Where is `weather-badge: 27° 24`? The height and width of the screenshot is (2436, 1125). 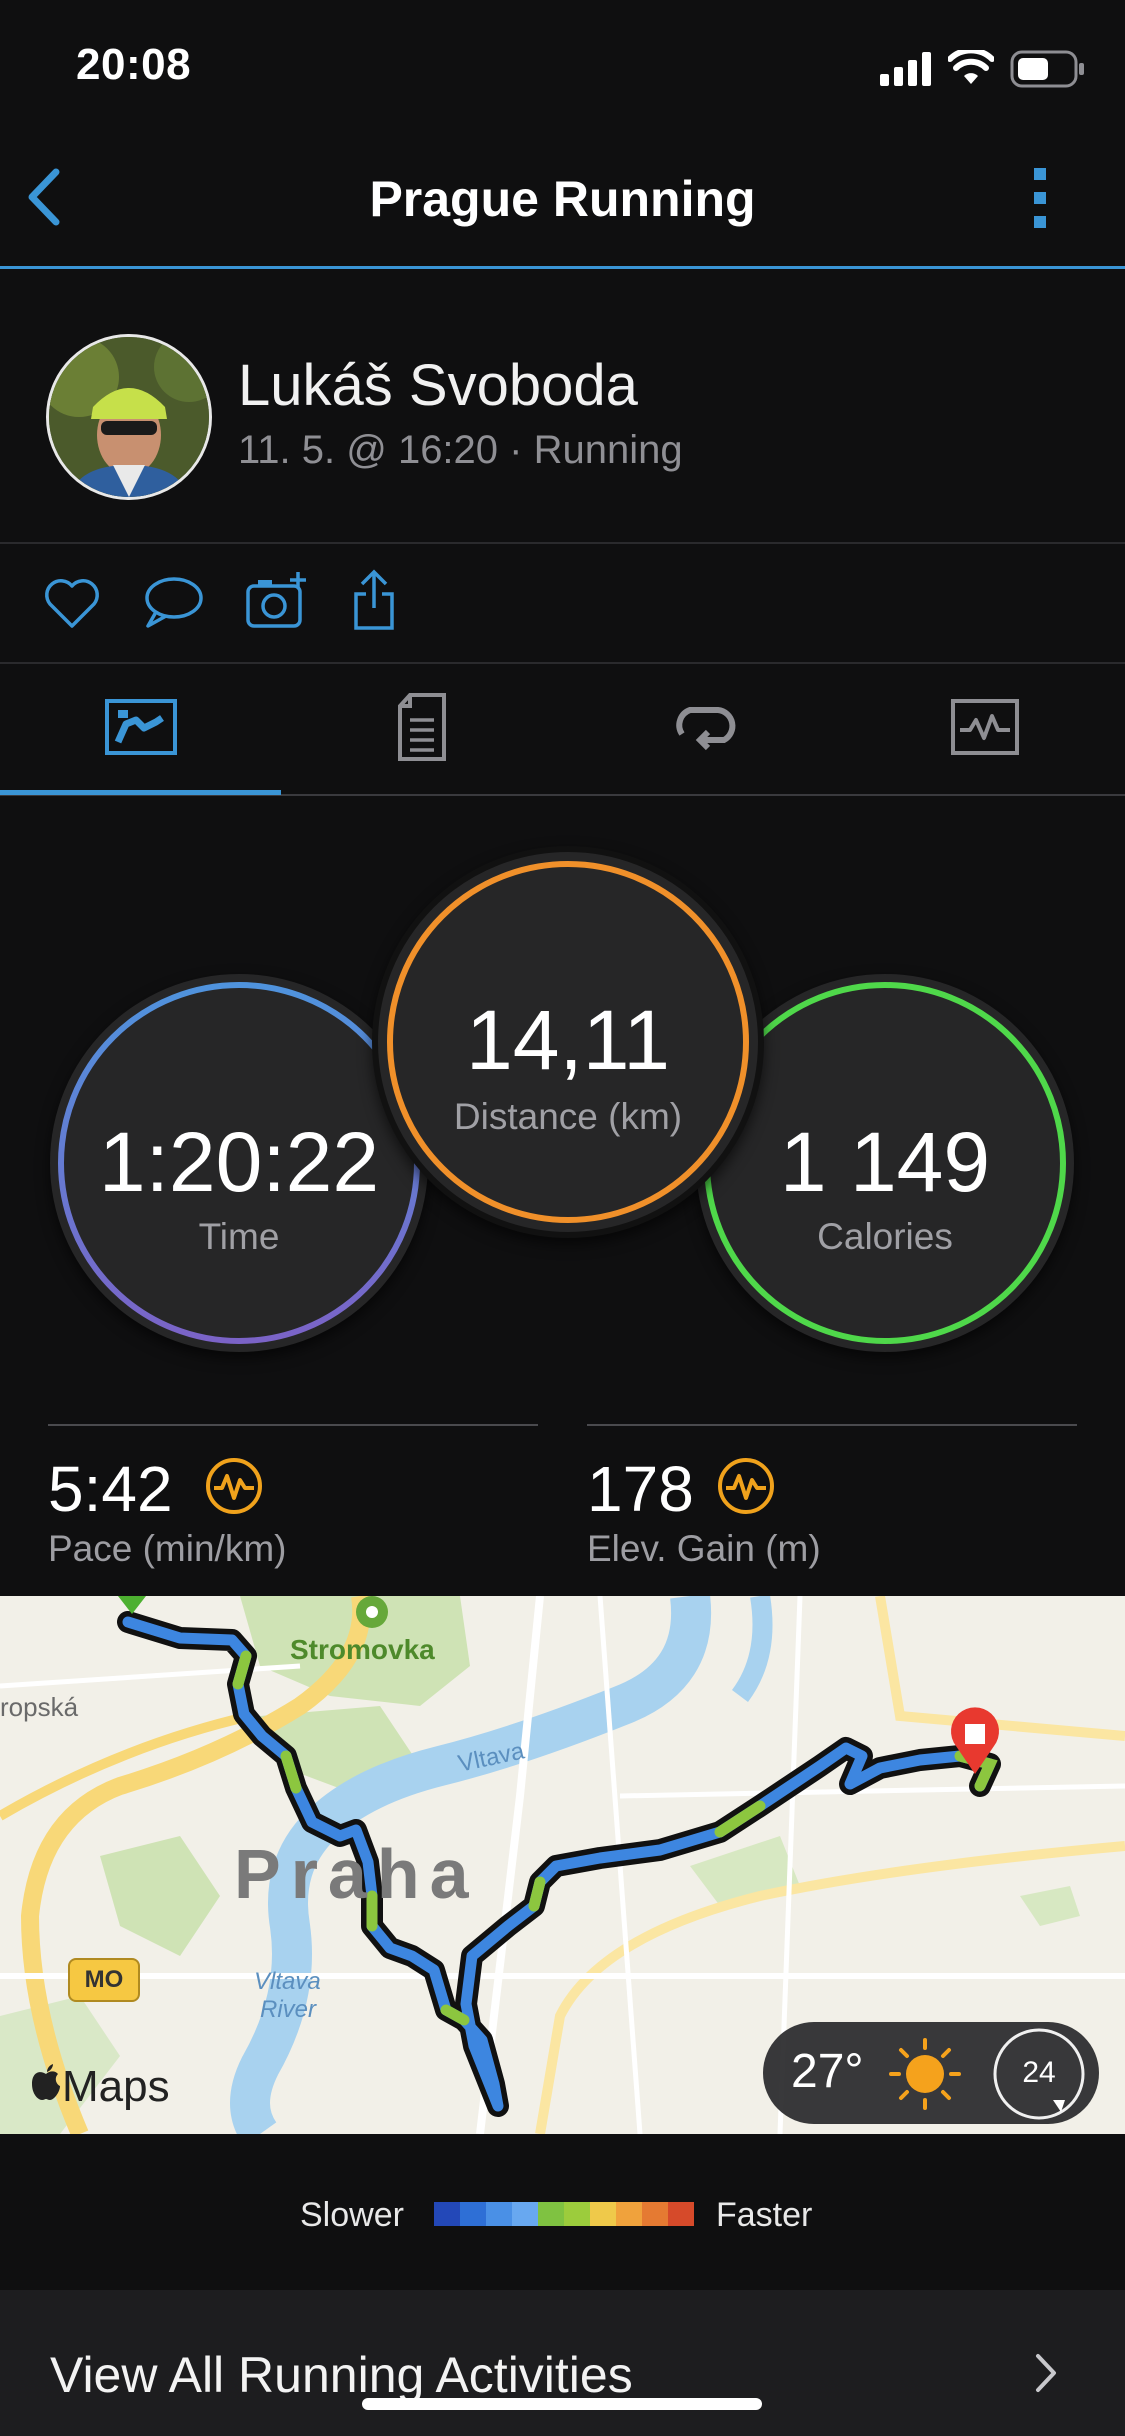 weather-badge: 27° 24 is located at coordinates (931, 2073).